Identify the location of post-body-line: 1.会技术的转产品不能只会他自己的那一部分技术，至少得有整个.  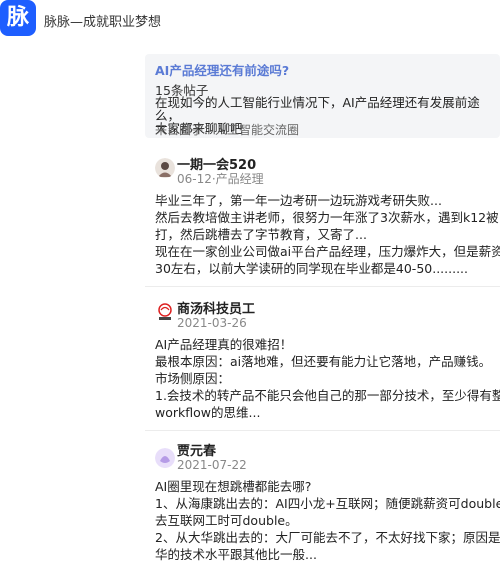
(327, 395).